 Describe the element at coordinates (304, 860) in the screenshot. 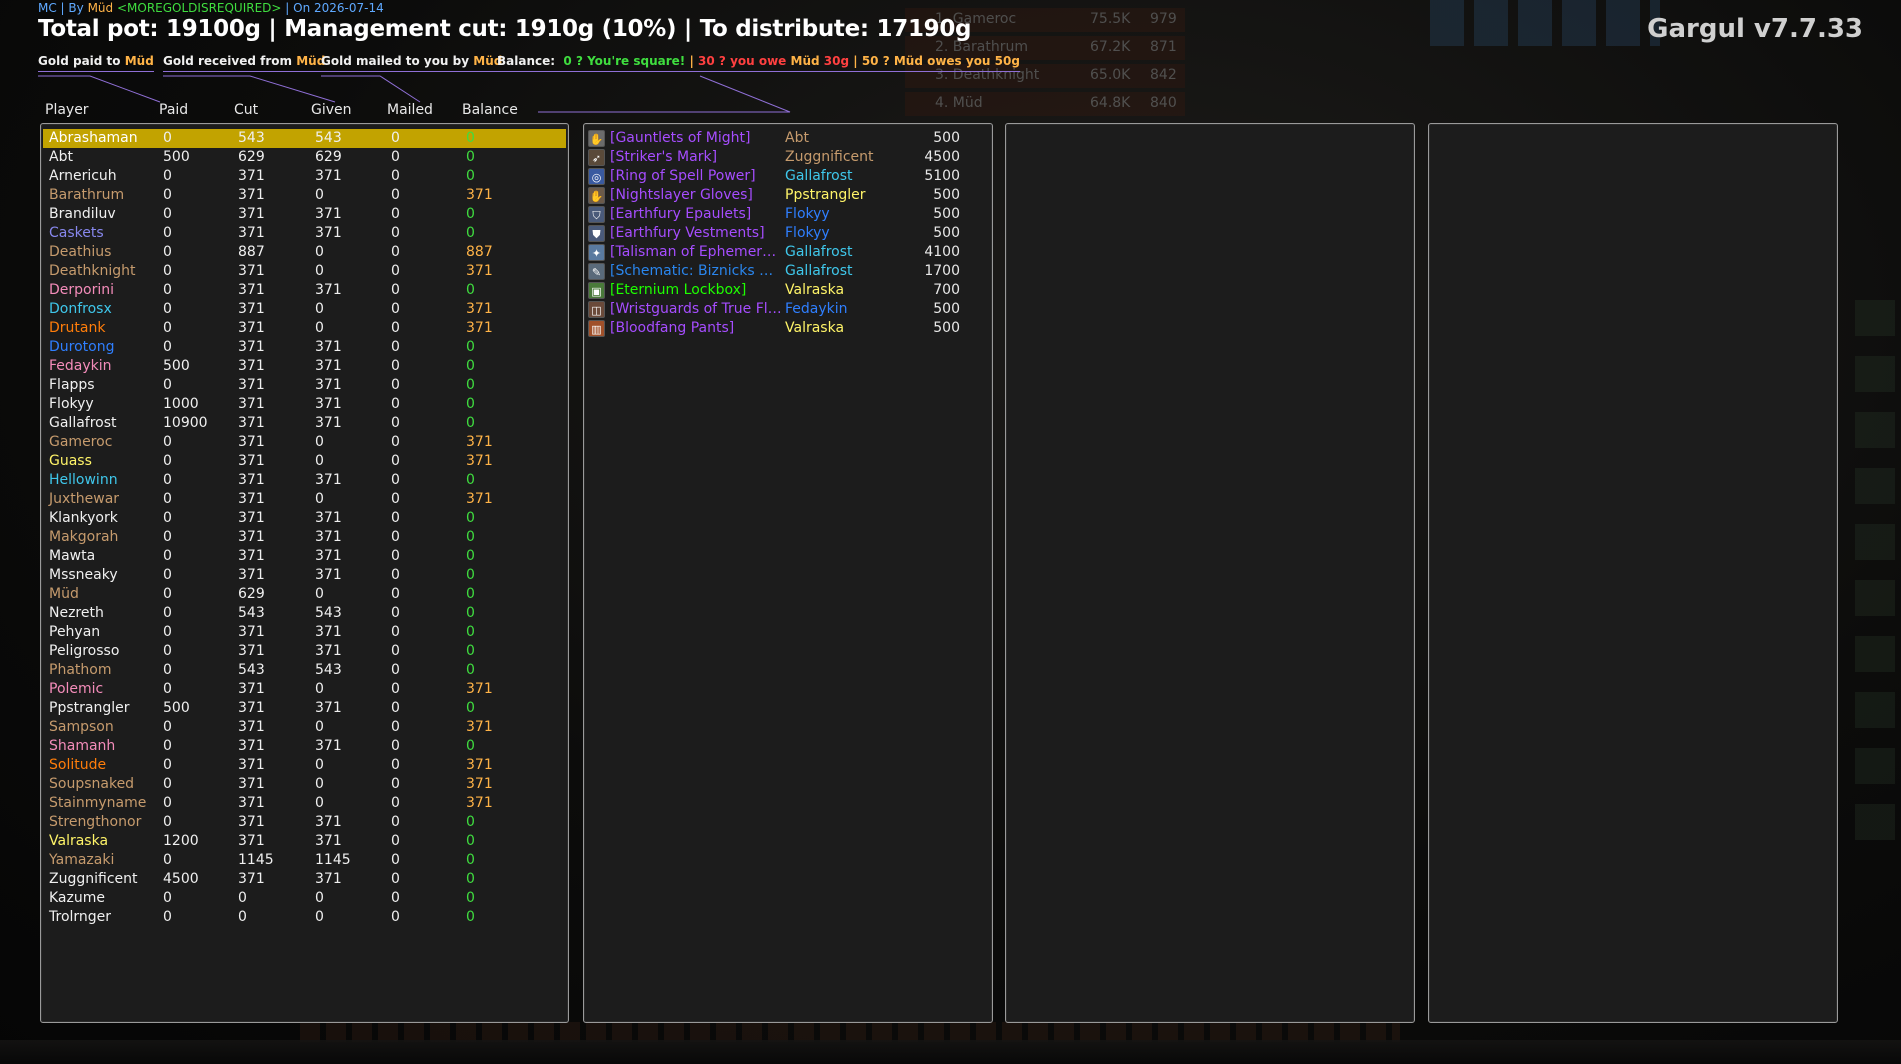

I see `table-row: Yamazaki 0 1145 1145 0 0` at that location.